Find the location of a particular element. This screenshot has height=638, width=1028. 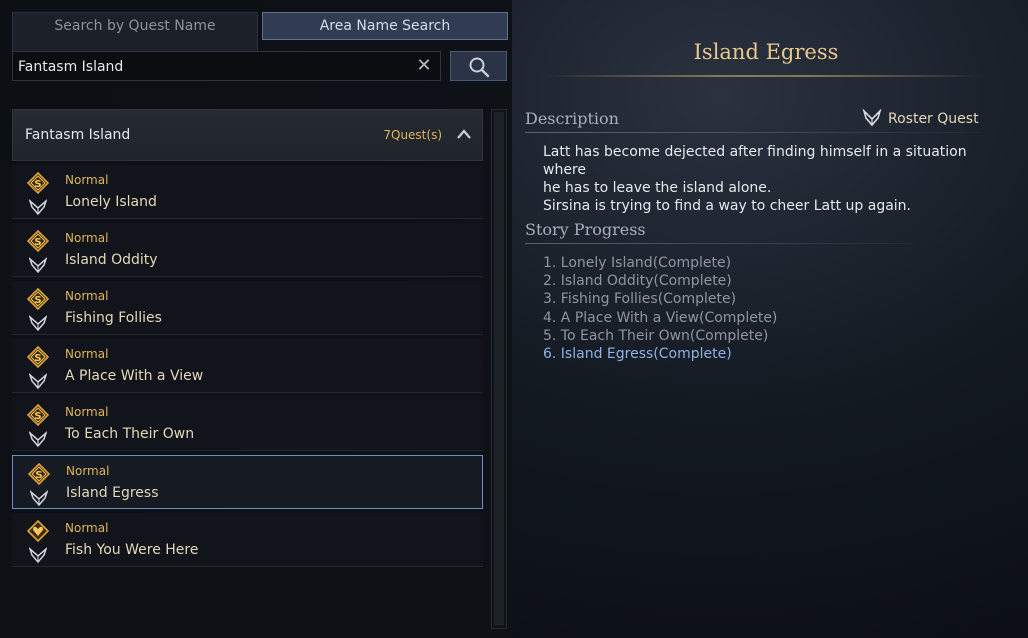

magnifier-icon is located at coordinates (479, 67).